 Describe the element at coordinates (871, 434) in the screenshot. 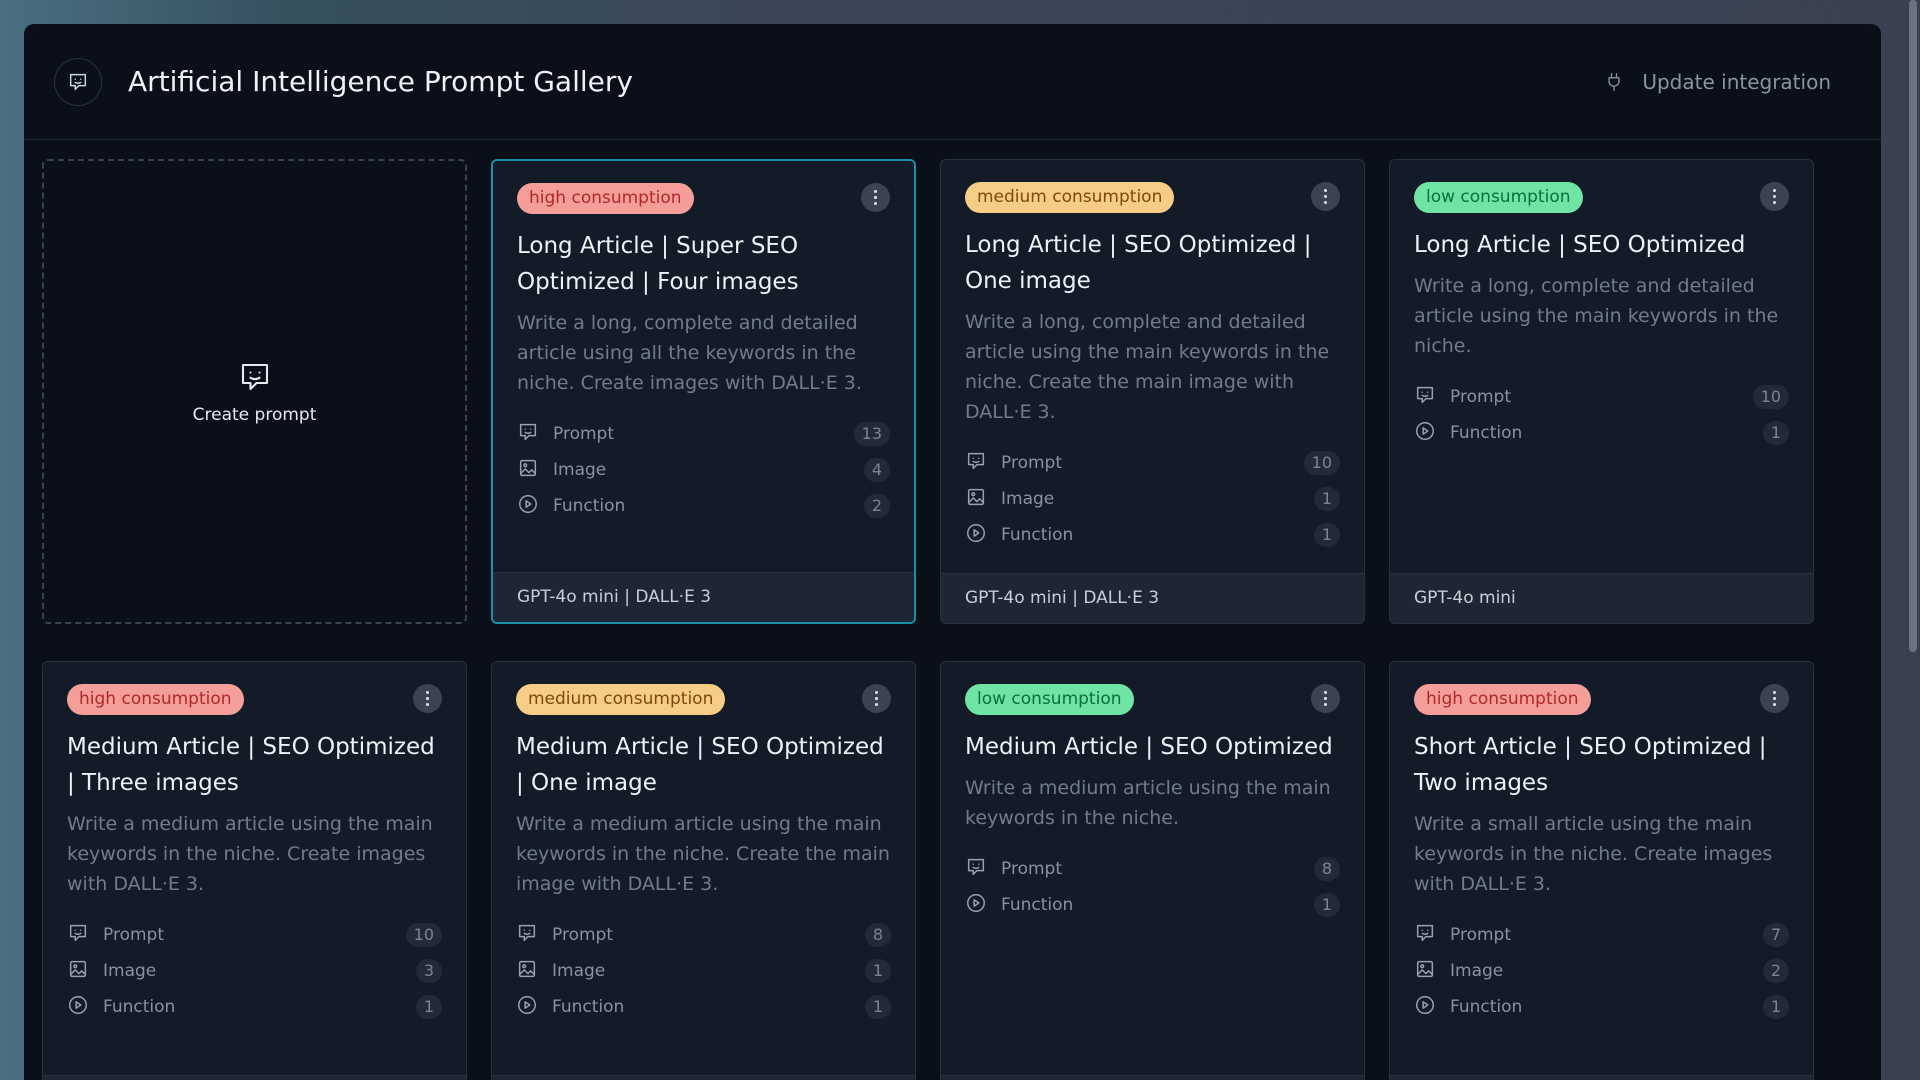

I see `stat-count: 13` at that location.